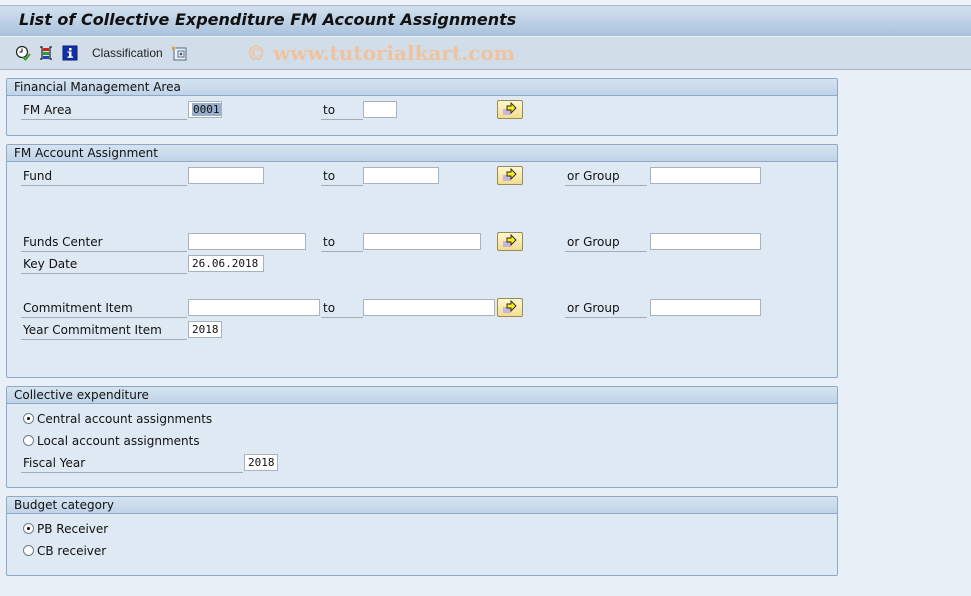 The image size is (971, 596). Describe the element at coordinates (705, 307) in the screenshot. I see `commitment-item-group-input` at that location.